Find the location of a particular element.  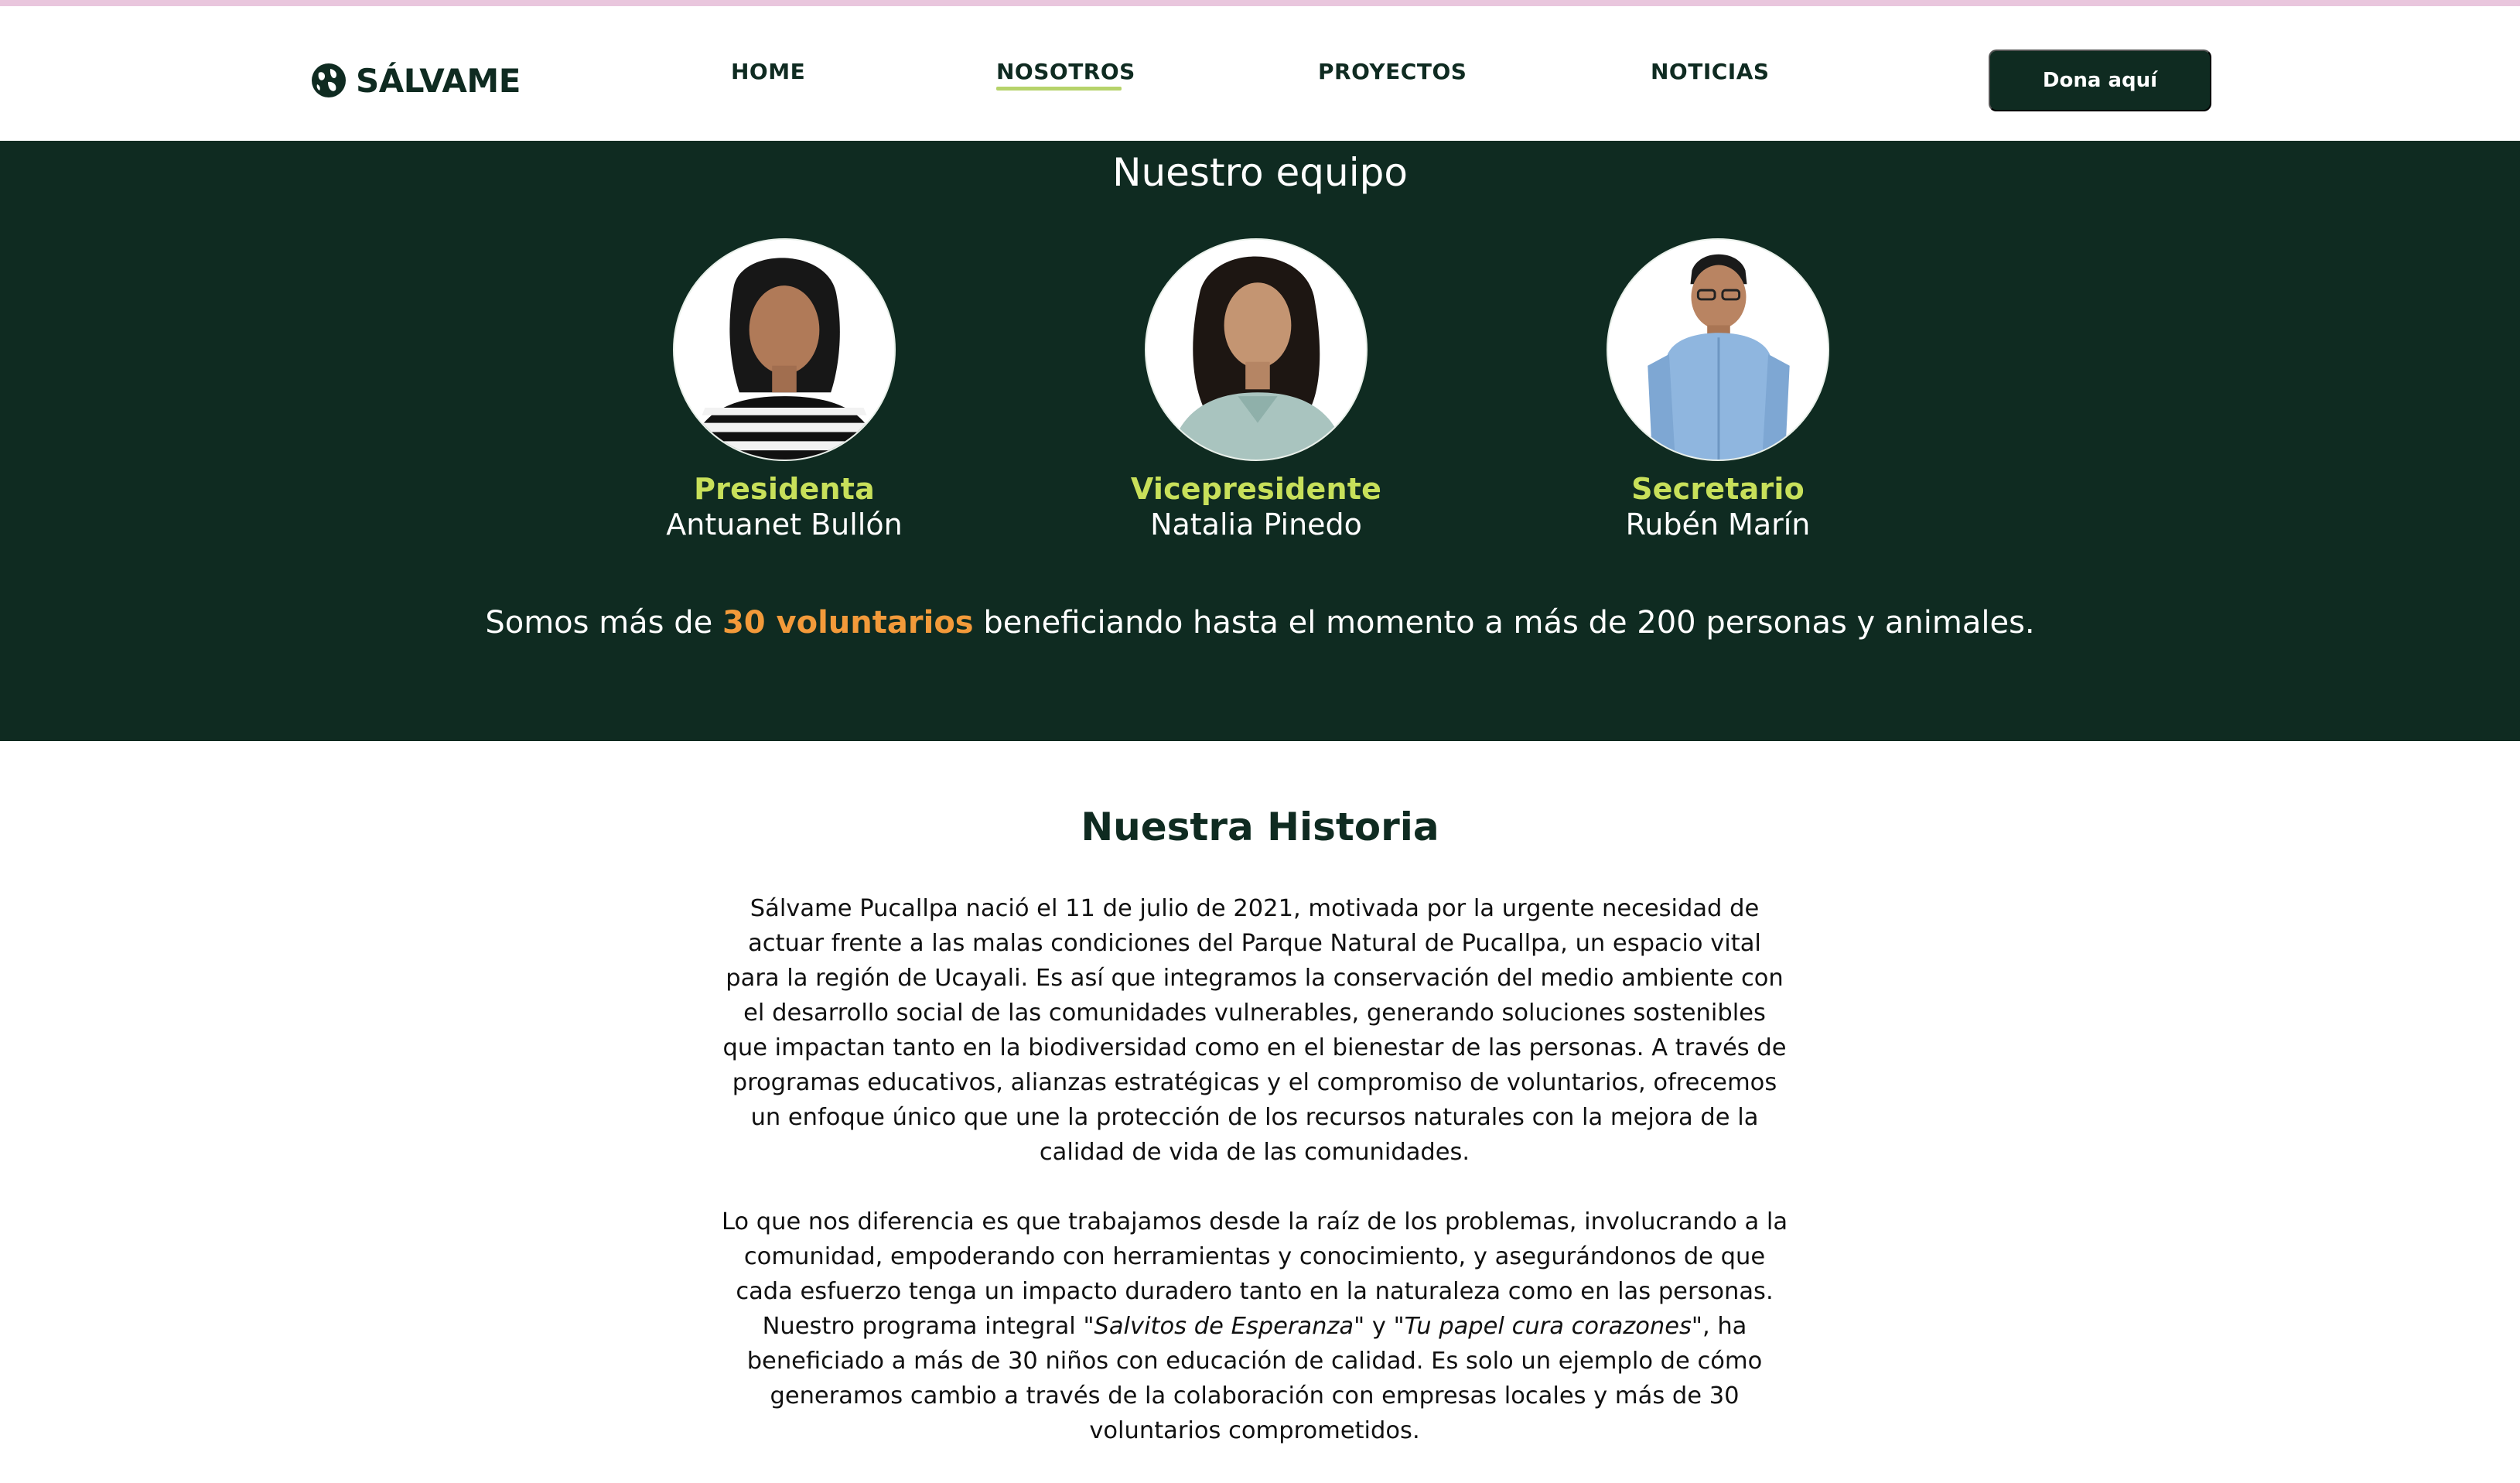

team-member-vicepresidente: Vicepresidente Natalia Pinedo is located at coordinates (1257, 390).